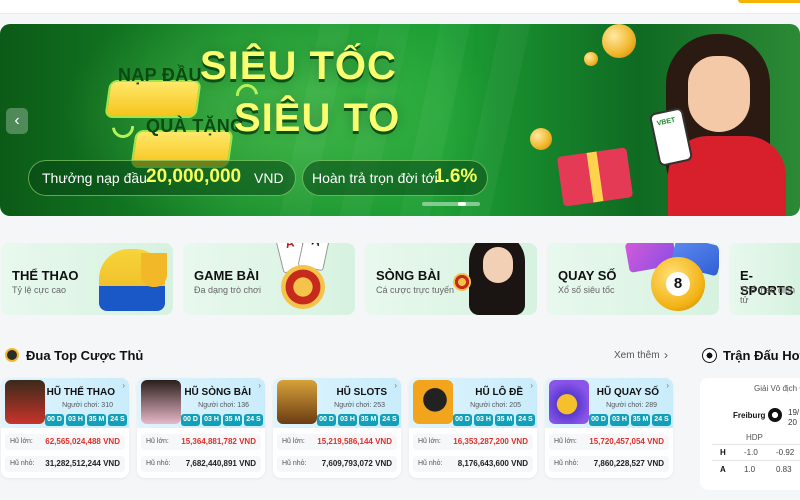 Image resolution: width=800 pixels, height=500 pixels. What do you see at coordinates (39, 290) in the screenshot?
I see `category-subtitle: Tỷ lệ cực cao` at bounding box center [39, 290].